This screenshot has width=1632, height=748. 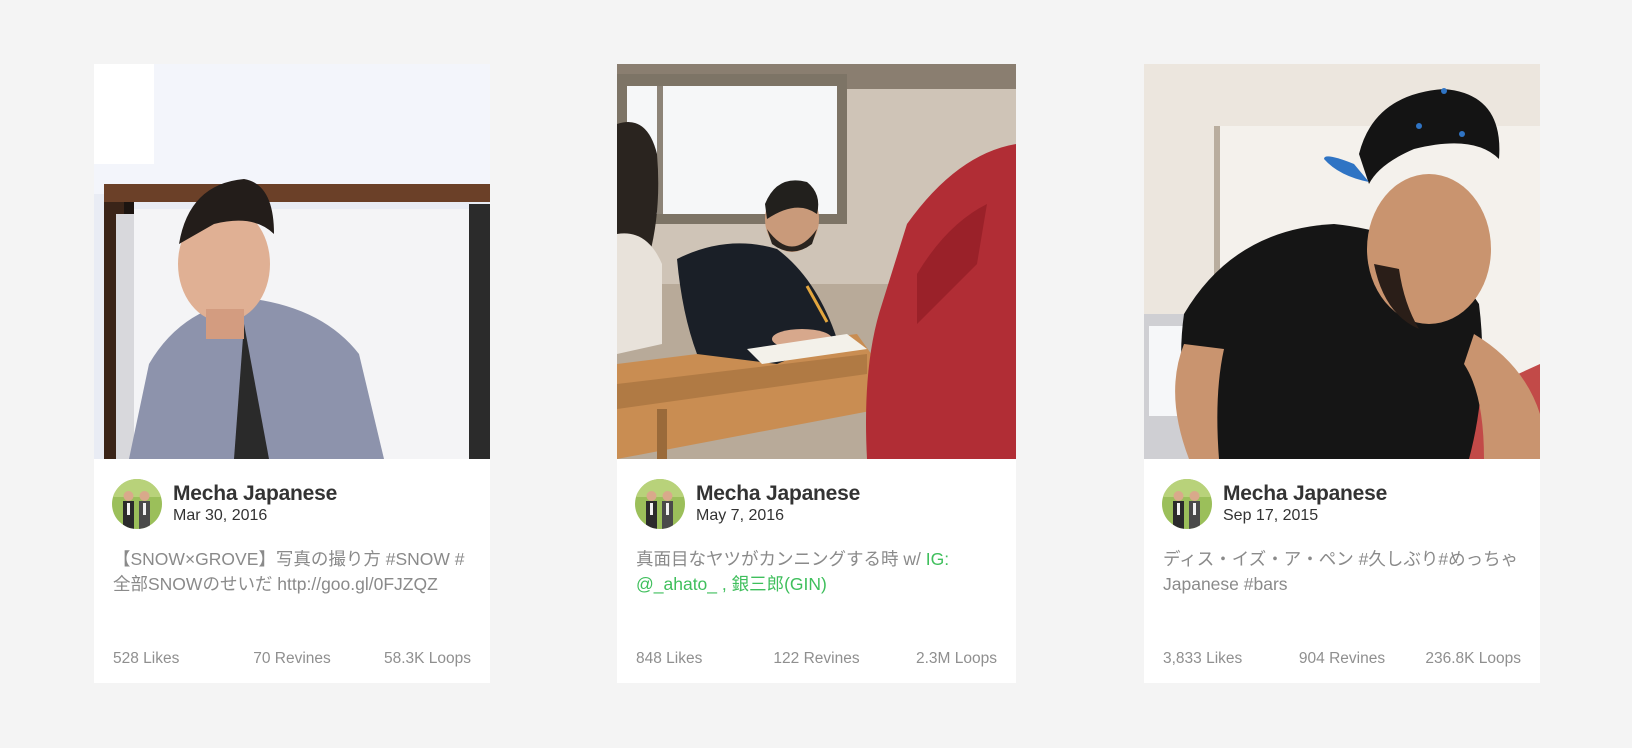 I want to click on post-author: Mecha Japanese Sep 17, 2015, so click(x=1342, y=505).